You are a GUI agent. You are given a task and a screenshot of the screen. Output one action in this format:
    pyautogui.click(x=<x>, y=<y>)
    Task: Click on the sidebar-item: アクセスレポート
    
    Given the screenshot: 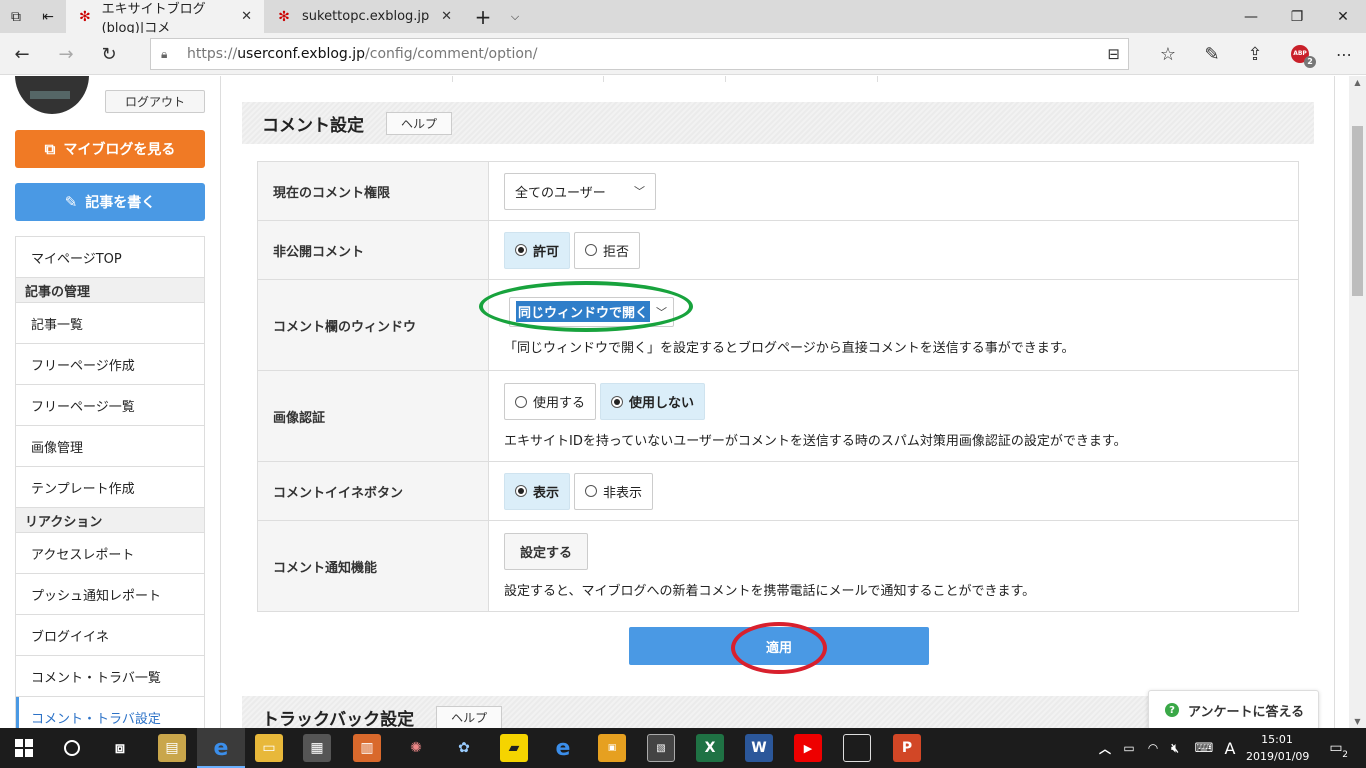 What is the action you would take?
    pyautogui.click(x=110, y=553)
    